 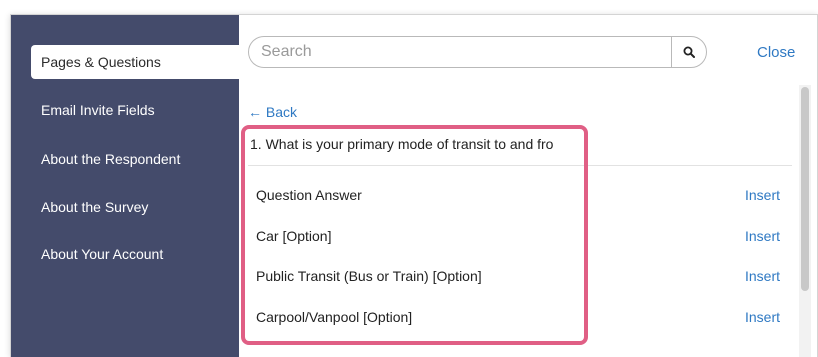 What do you see at coordinates (272, 112) in the screenshot?
I see `back-link: ← Back` at bounding box center [272, 112].